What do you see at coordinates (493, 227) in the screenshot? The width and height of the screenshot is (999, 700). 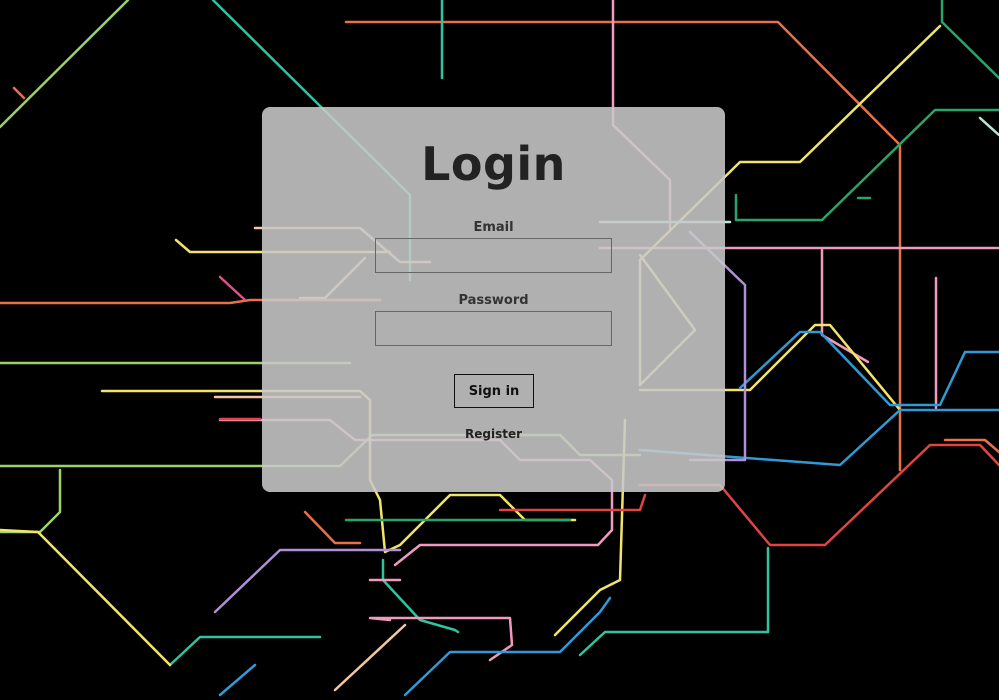 I see `email-label: Email` at bounding box center [493, 227].